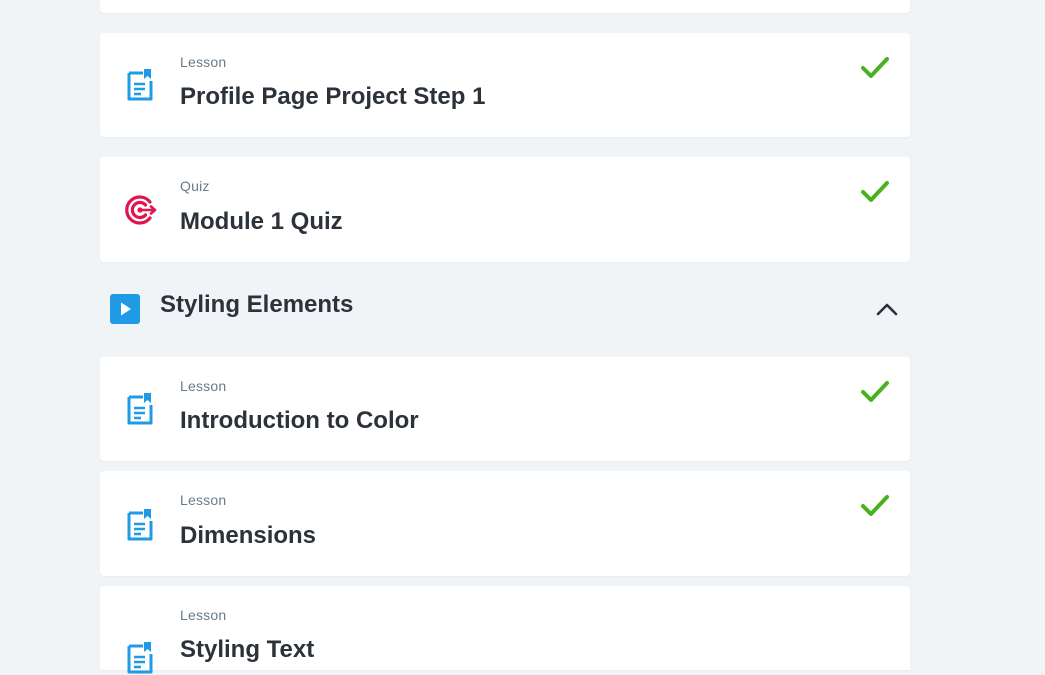  What do you see at coordinates (299, 421) in the screenshot?
I see `item-title: Introduction to Color` at bounding box center [299, 421].